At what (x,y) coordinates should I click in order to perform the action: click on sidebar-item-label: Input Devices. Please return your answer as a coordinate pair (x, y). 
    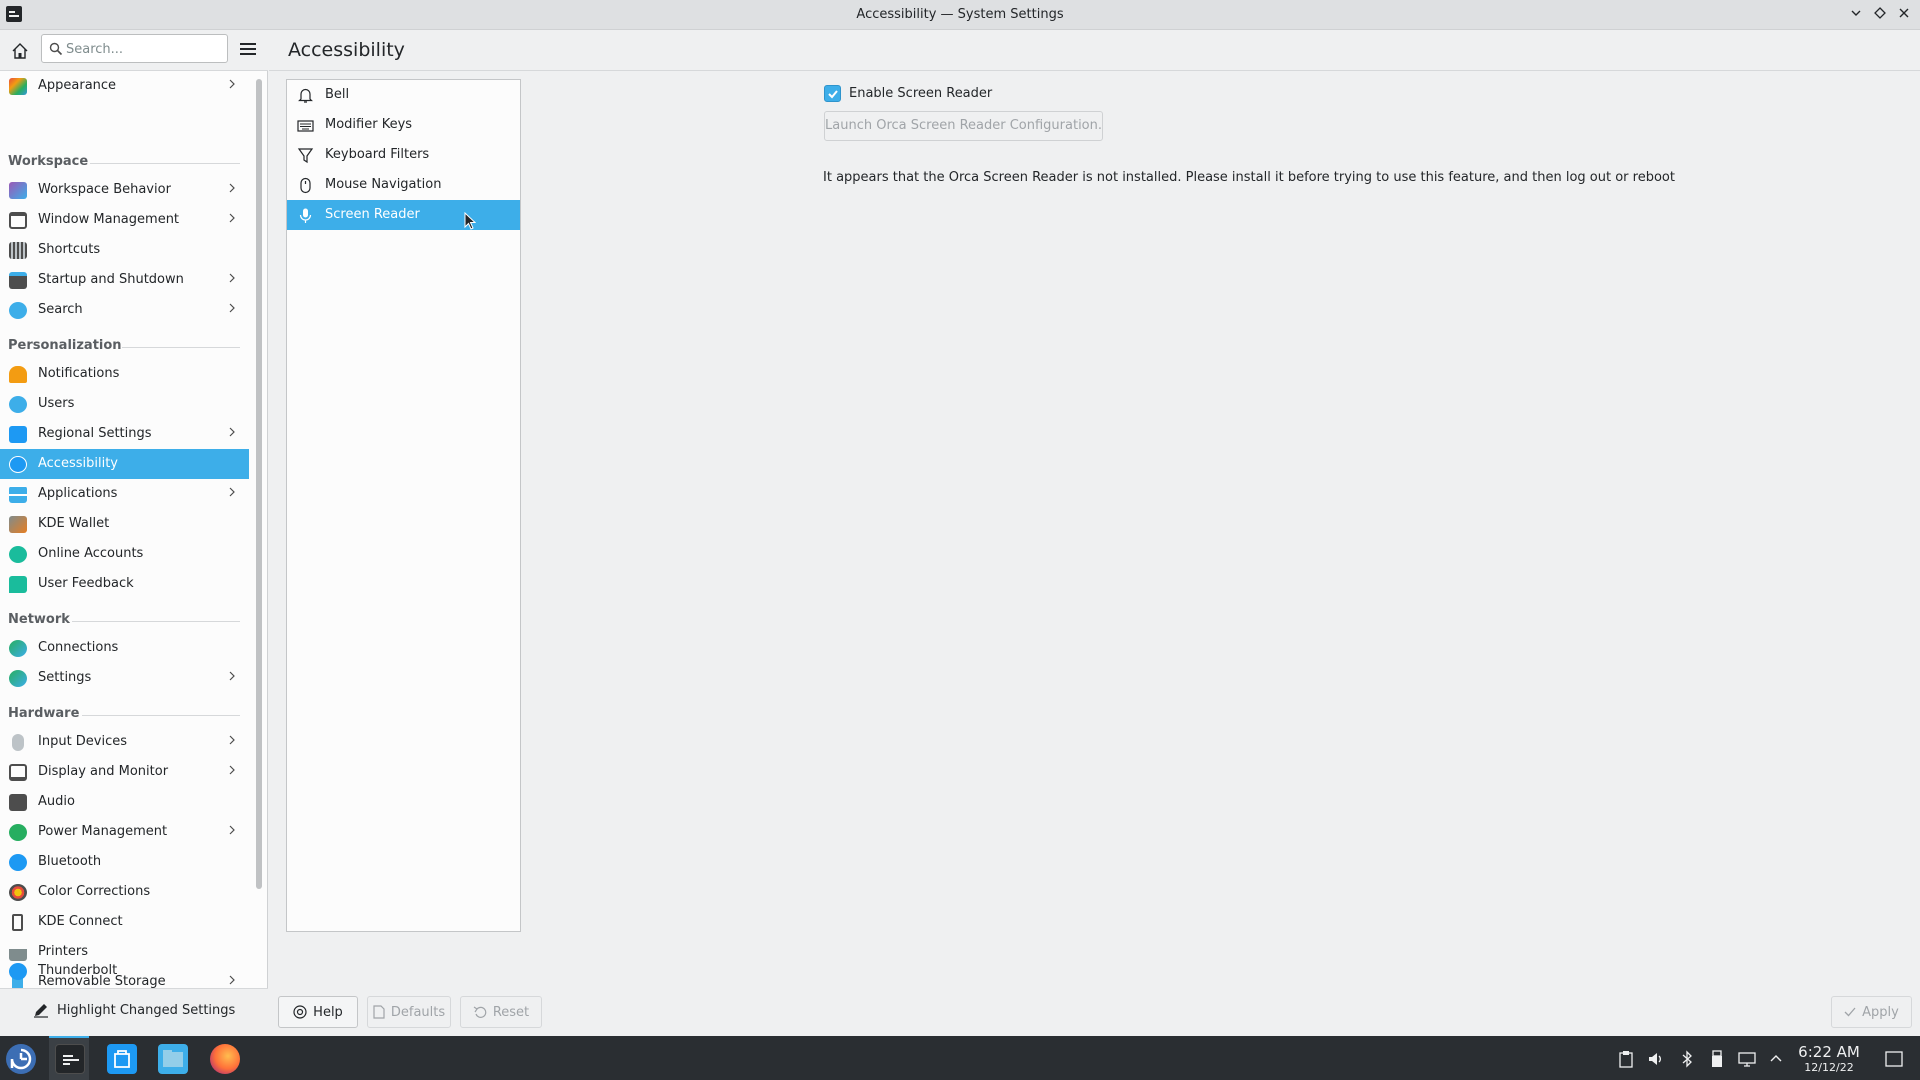
    Looking at the image, I should click on (83, 741).